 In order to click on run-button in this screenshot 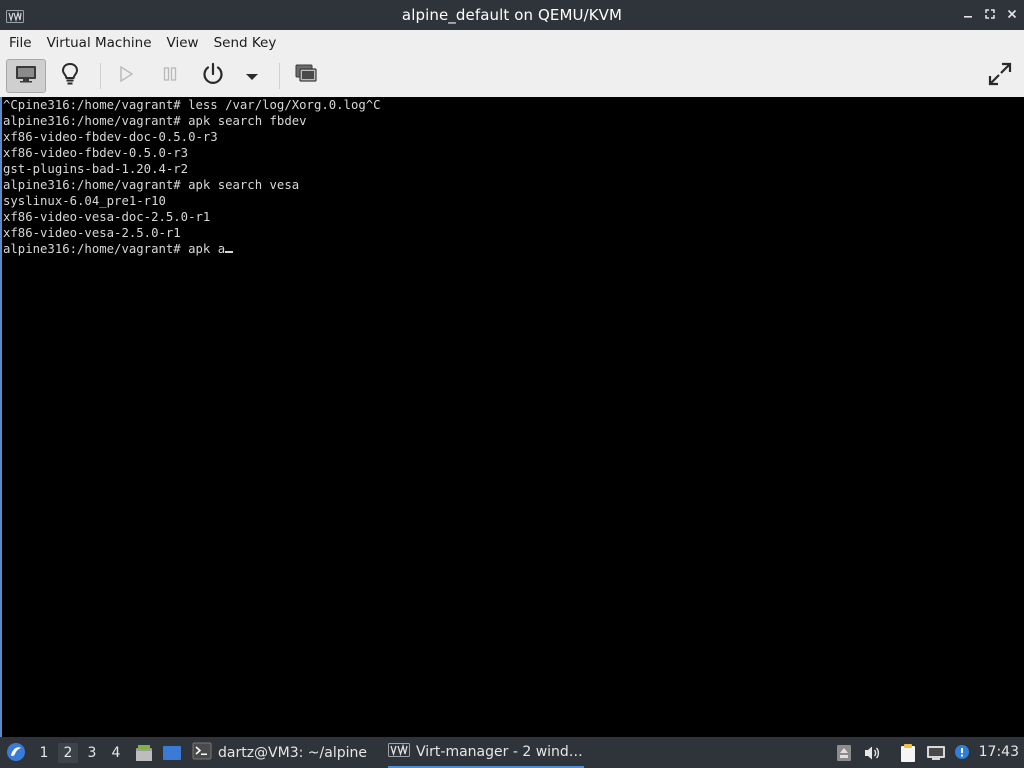, I will do `click(126, 76)`.